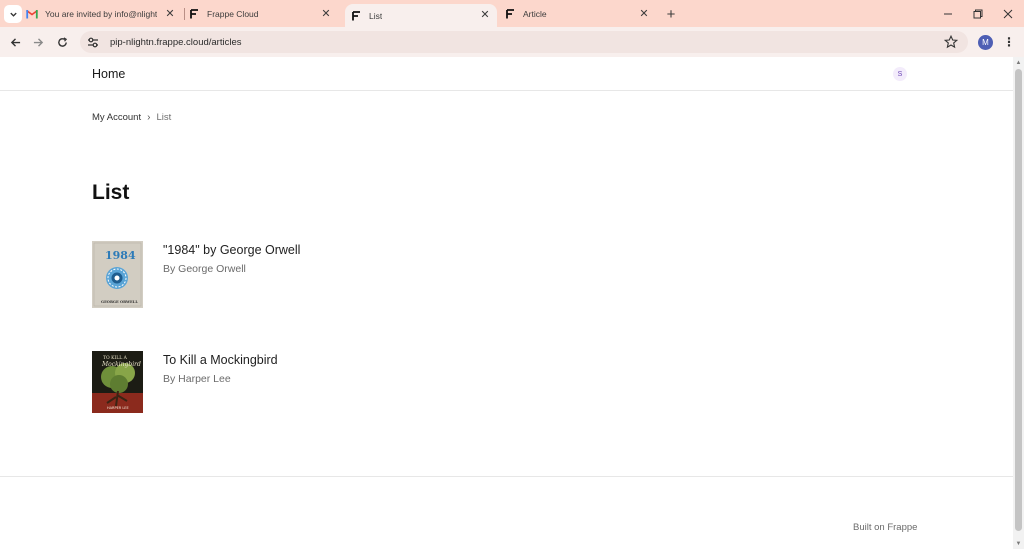 The image size is (1024, 549). I want to click on breadcrumb: My Account › List, so click(131, 117).